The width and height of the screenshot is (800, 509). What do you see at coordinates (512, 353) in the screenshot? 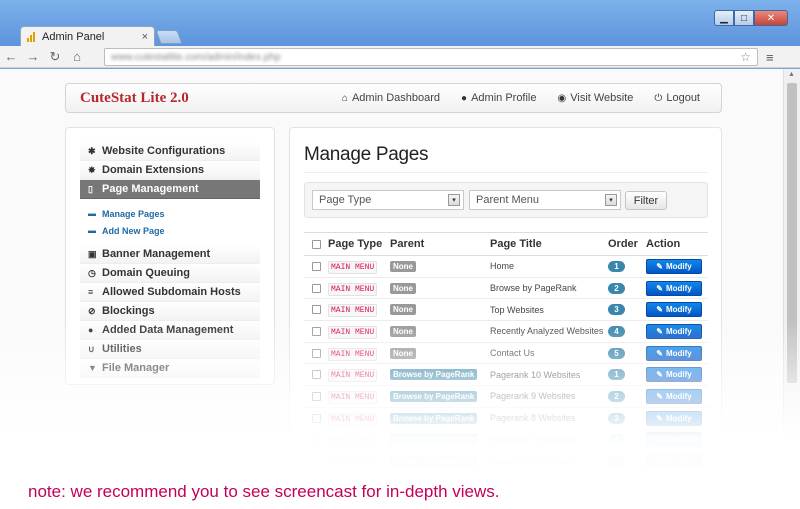
I see `row-page-title: Contact Us` at bounding box center [512, 353].